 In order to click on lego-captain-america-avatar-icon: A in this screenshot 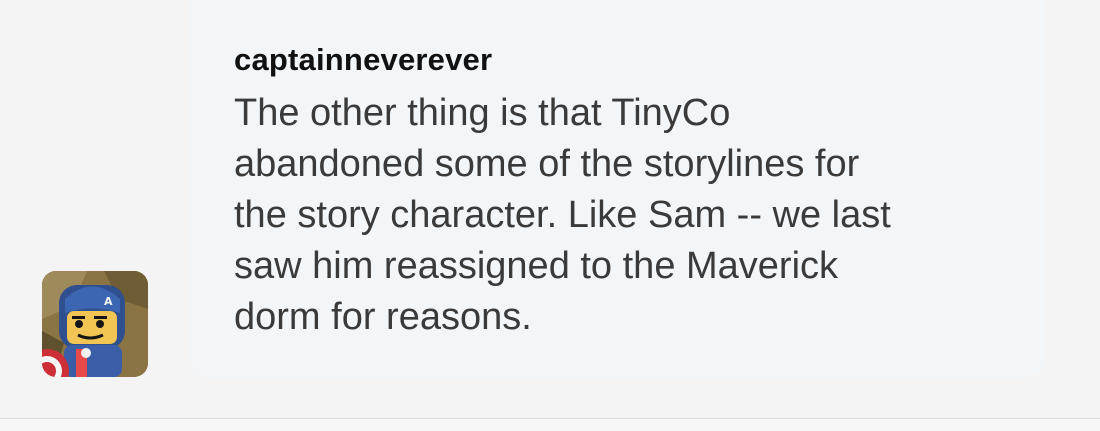, I will do `click(95, 324)`.